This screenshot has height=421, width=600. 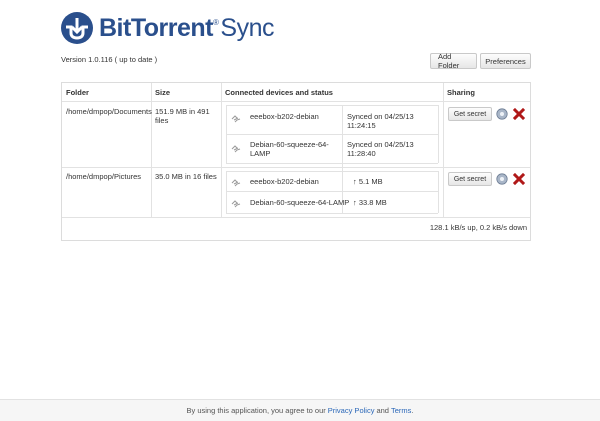 What do you see at coordinates (247, 27) in the screenshot?
I see `brand-product: Sync` at bounding box center [247, 27].